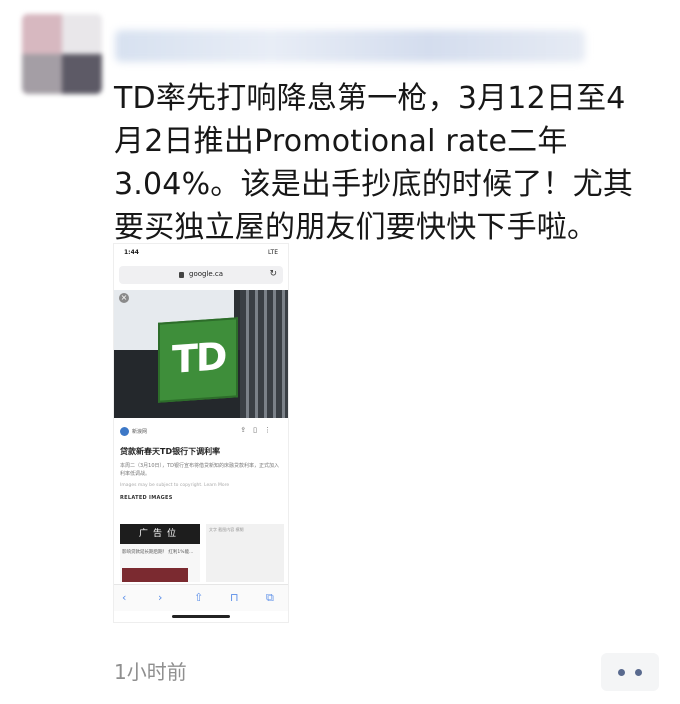 The width and height of the screenshot is (680, 704). What do you see at coordinates (160, 597) in the screenshot?
I see `forward-icon: ›` at bounding box center [160, 597].